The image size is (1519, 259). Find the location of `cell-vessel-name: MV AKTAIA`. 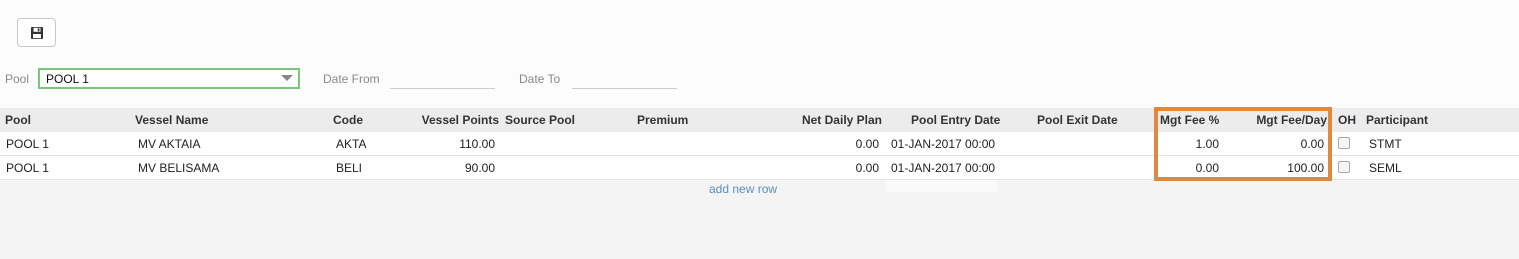

cell-vessel-name: MV AKTAIA is located at coordinates (169, 143).